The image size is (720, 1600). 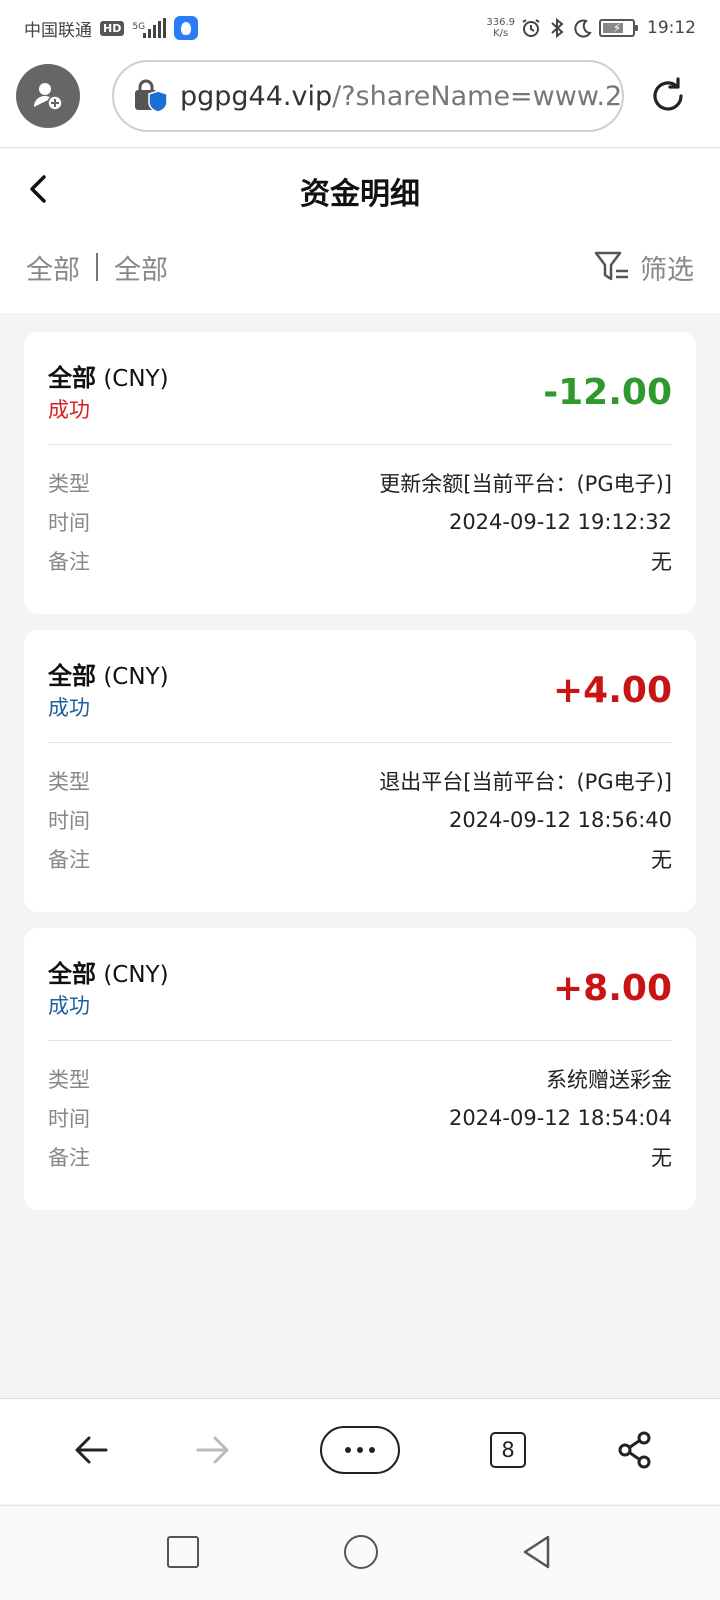 I want to click on filter-icon, so click(x=611, y=266).